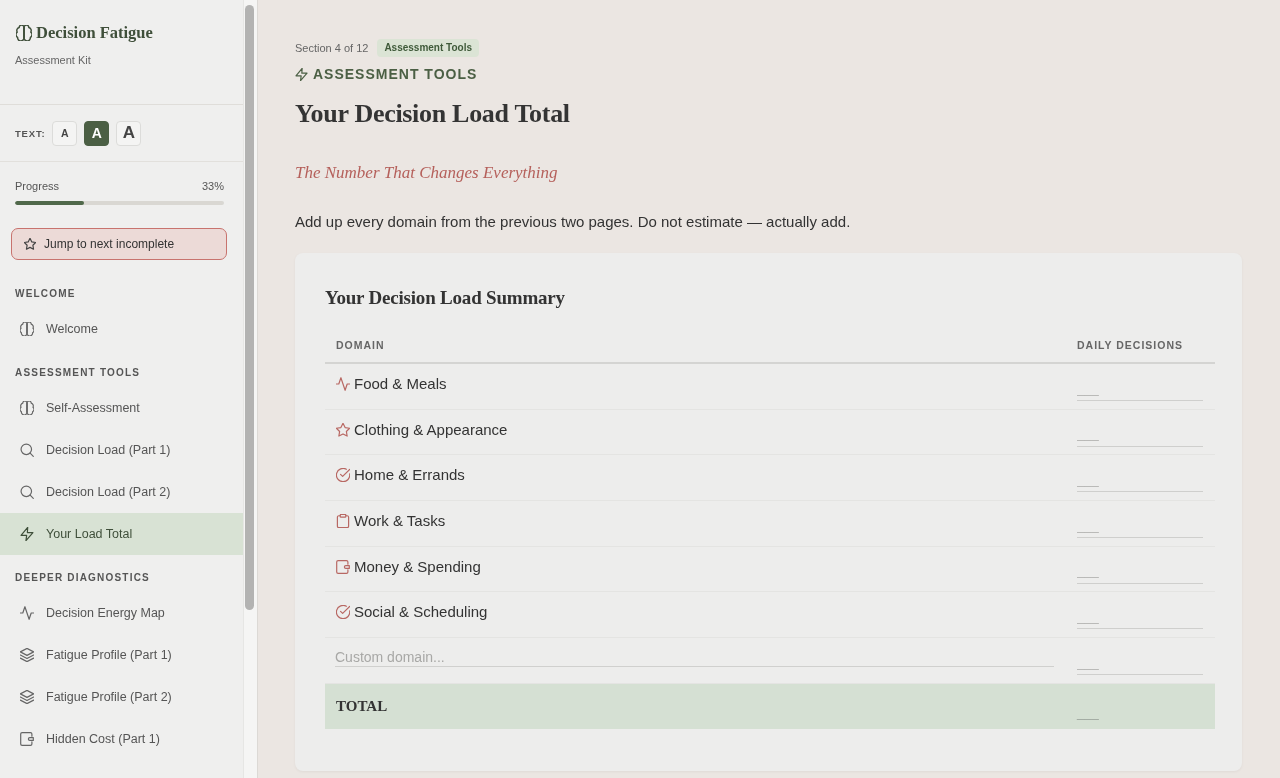 The width and height of the screenshot is (1280, 778). I want to click on domain-label: Social & Scheduling, so click(421, 612).